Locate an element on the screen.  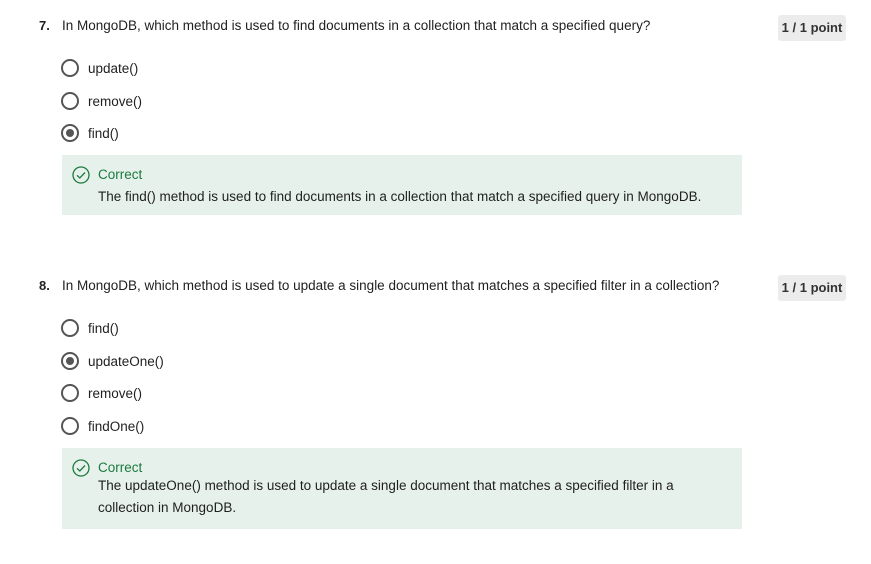
option-label: findOne() is located at coordinates (116, 426).